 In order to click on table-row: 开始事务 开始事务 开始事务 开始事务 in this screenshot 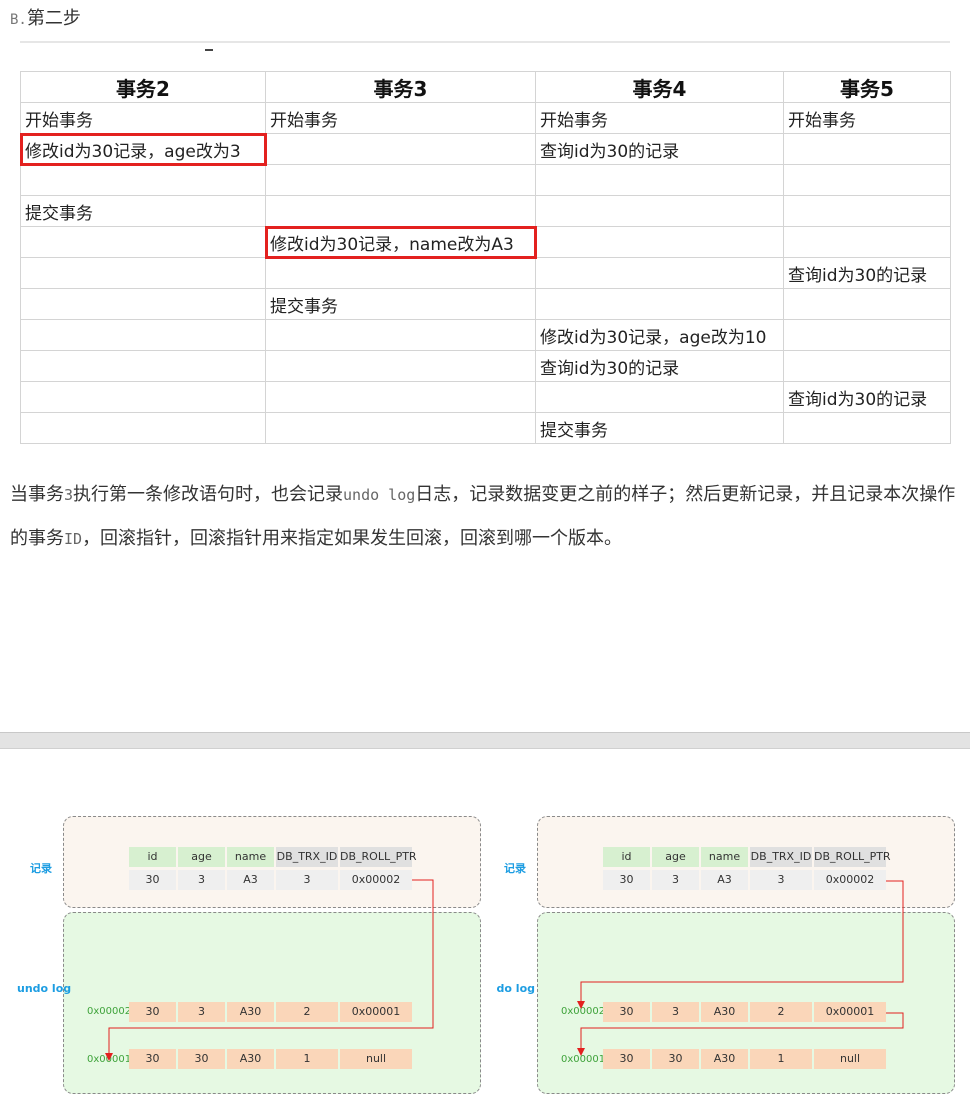, I will do `click(485, 118)`.